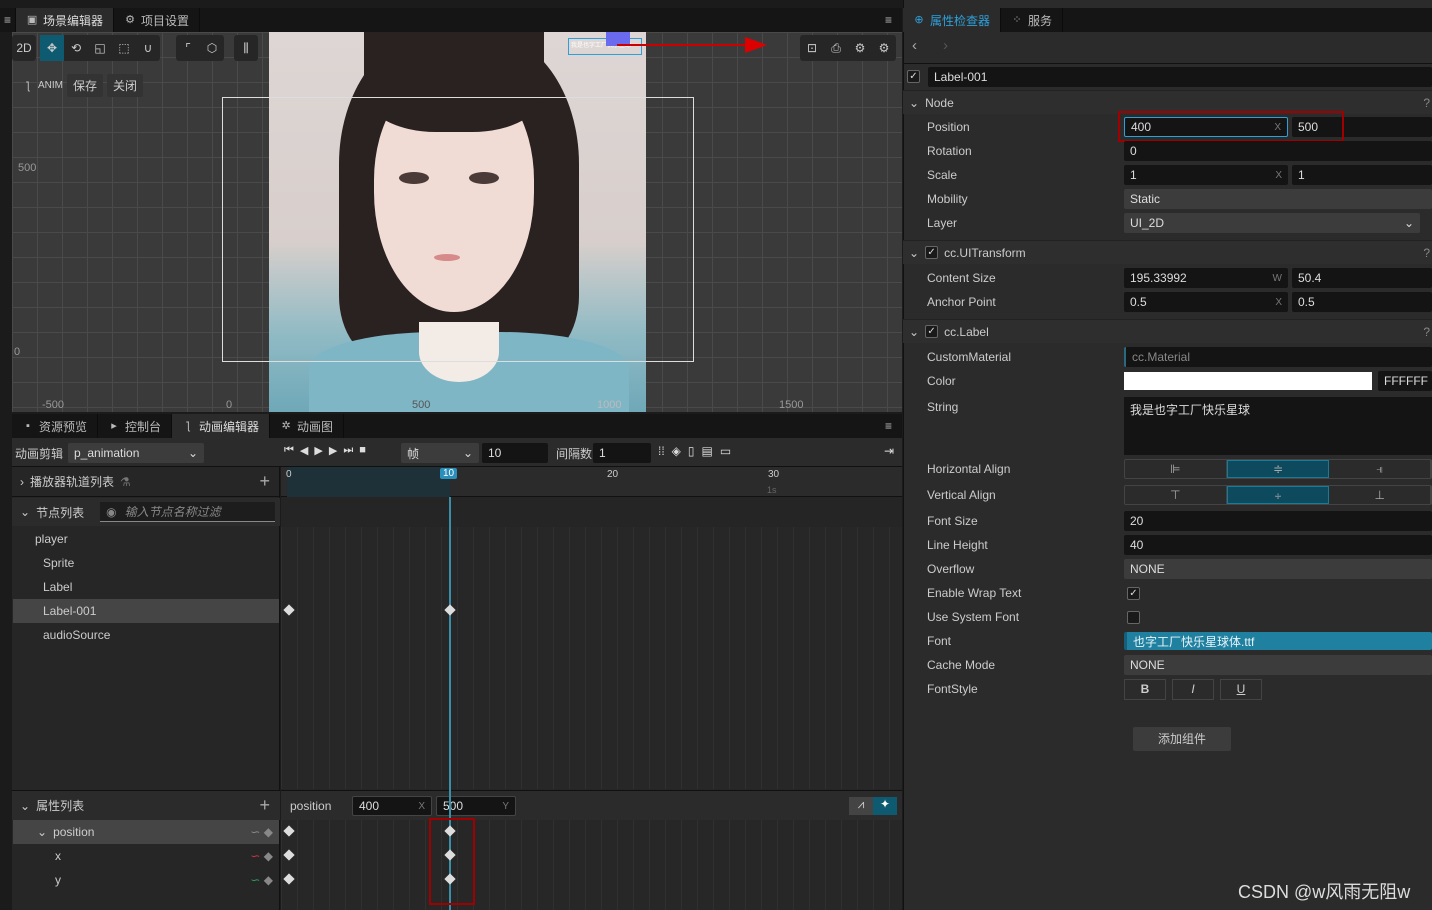  I want to click on gizmo-settings-icon: ⚙, so click(884, 48).